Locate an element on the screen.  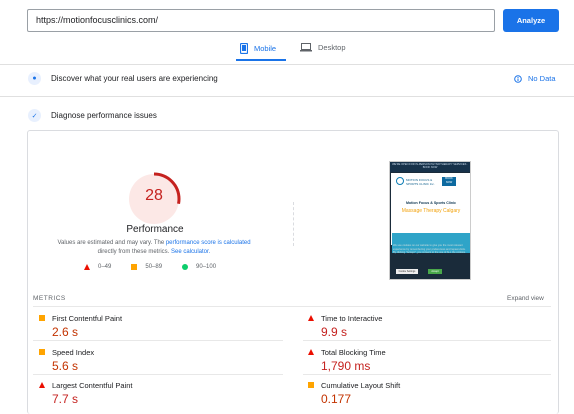
metric-label: Time to Interactive is located at coordinates (352, 318).